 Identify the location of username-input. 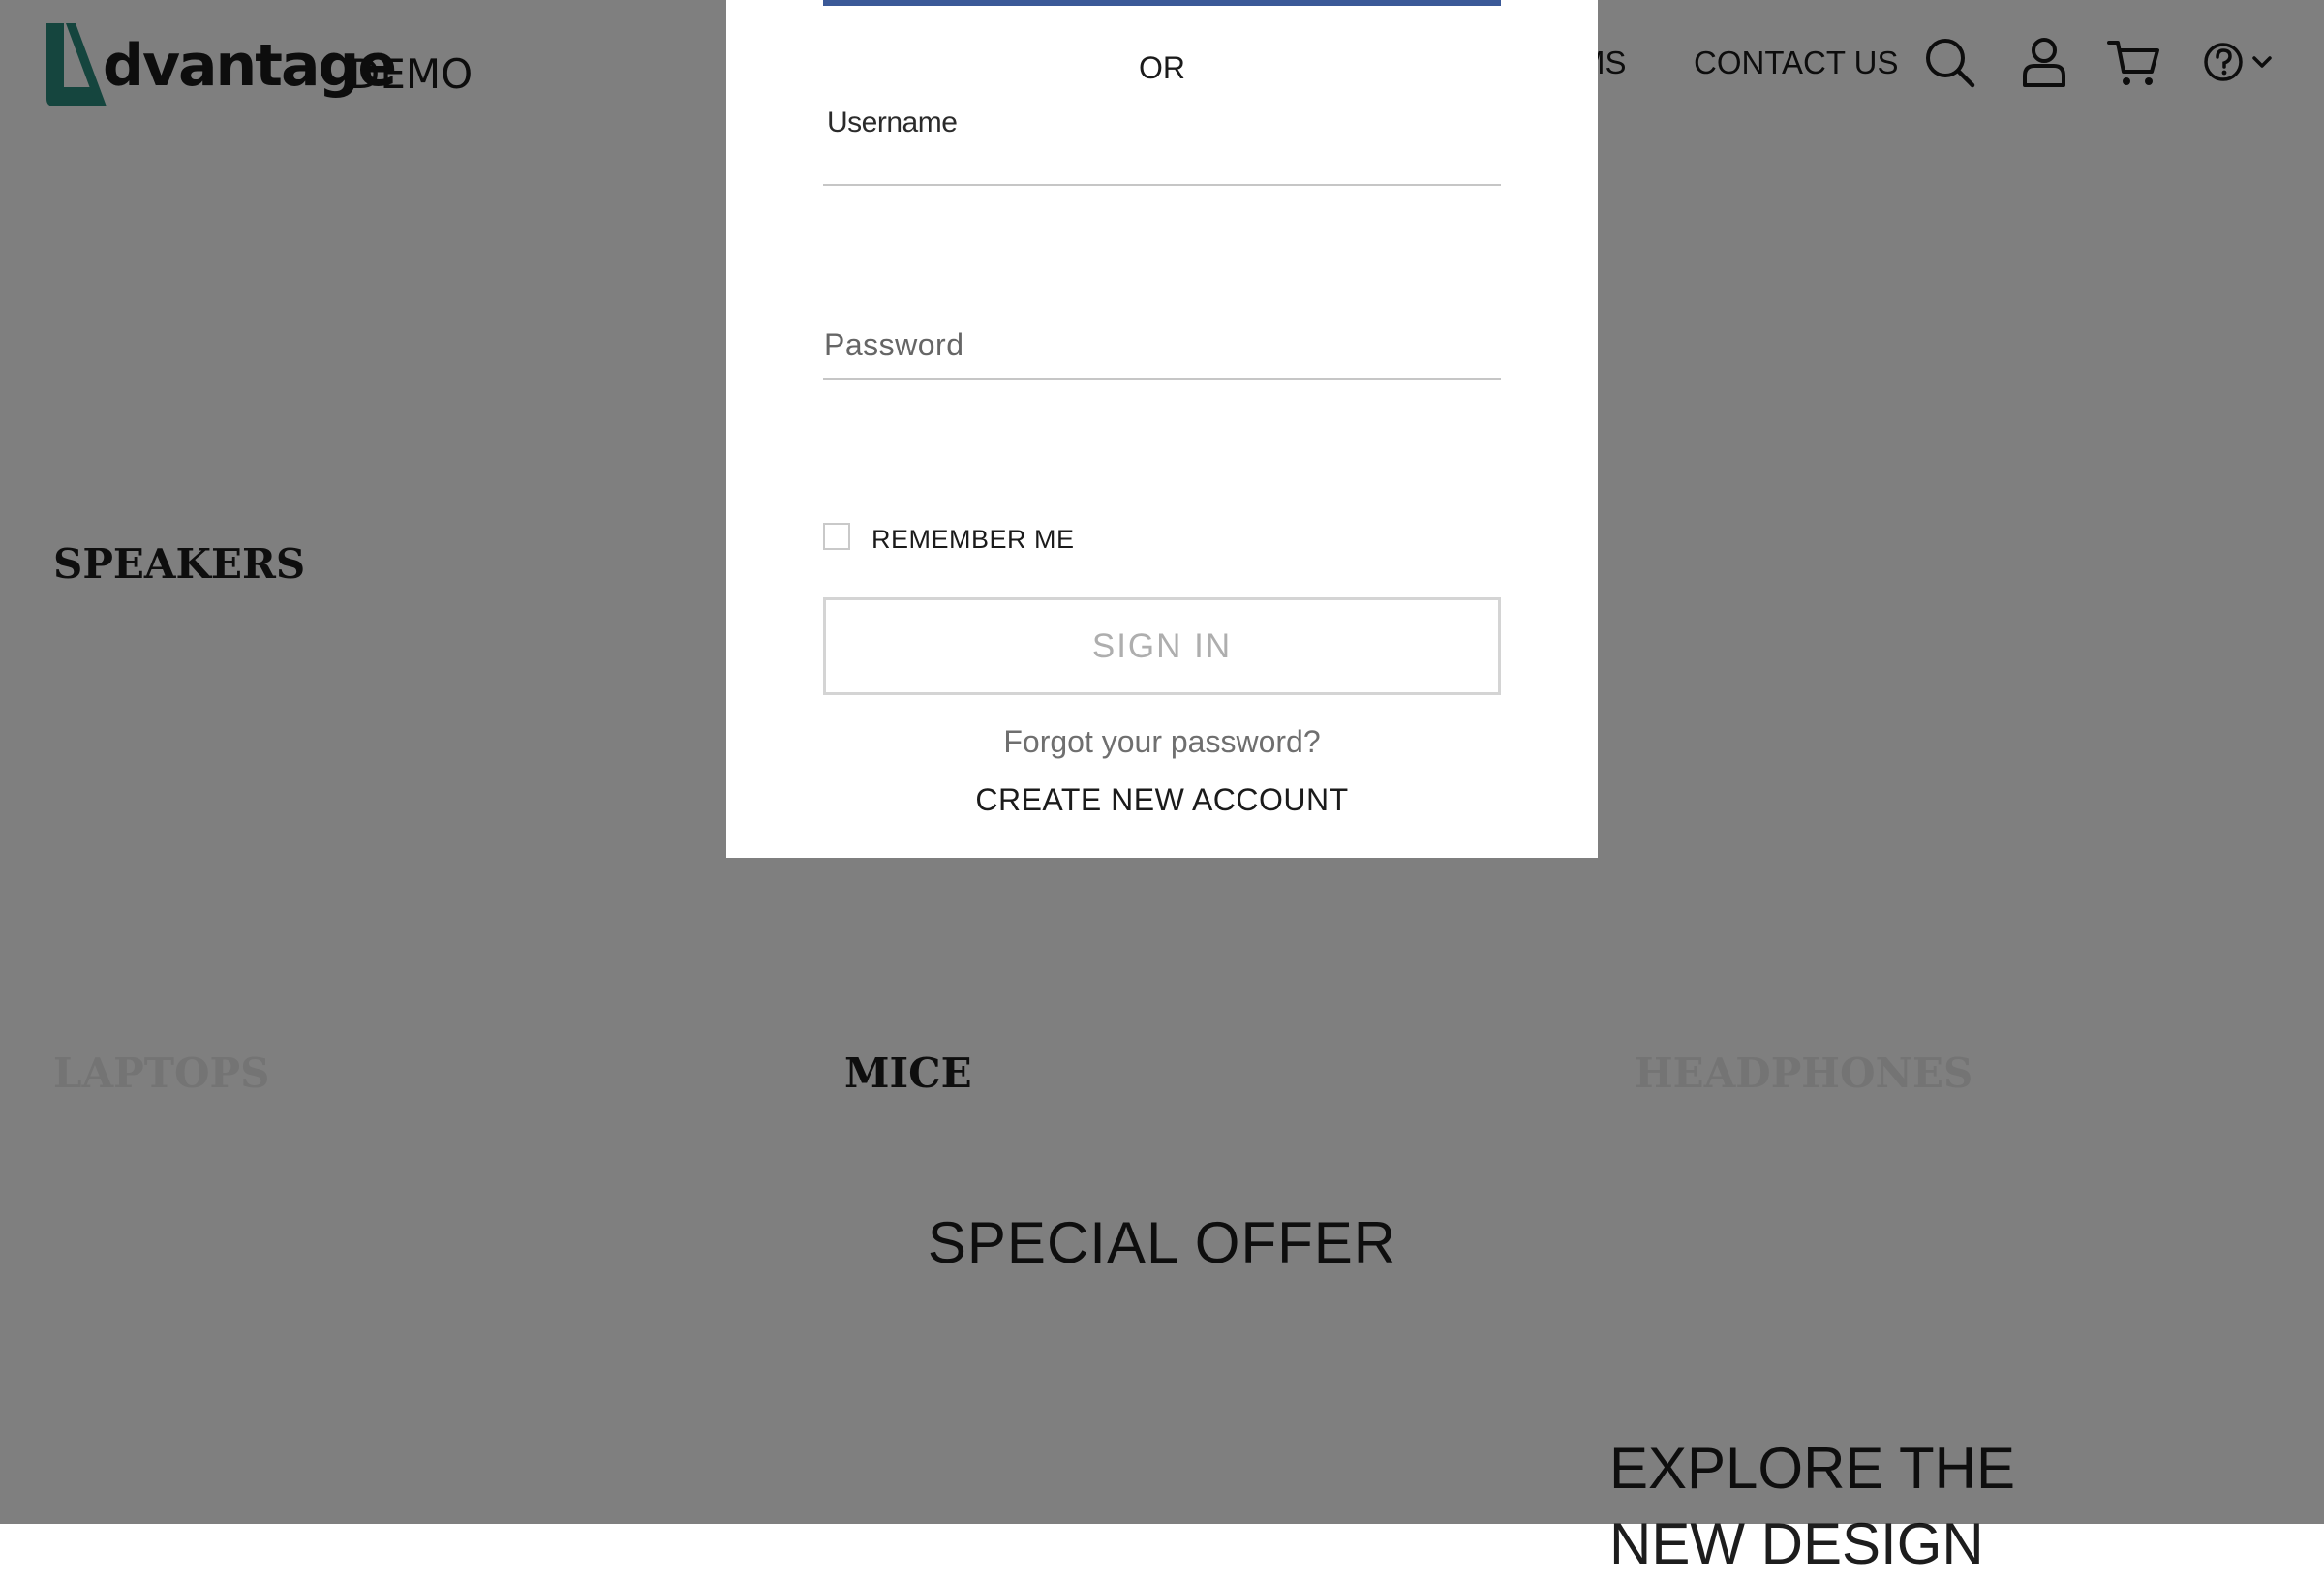
(1162, 163).